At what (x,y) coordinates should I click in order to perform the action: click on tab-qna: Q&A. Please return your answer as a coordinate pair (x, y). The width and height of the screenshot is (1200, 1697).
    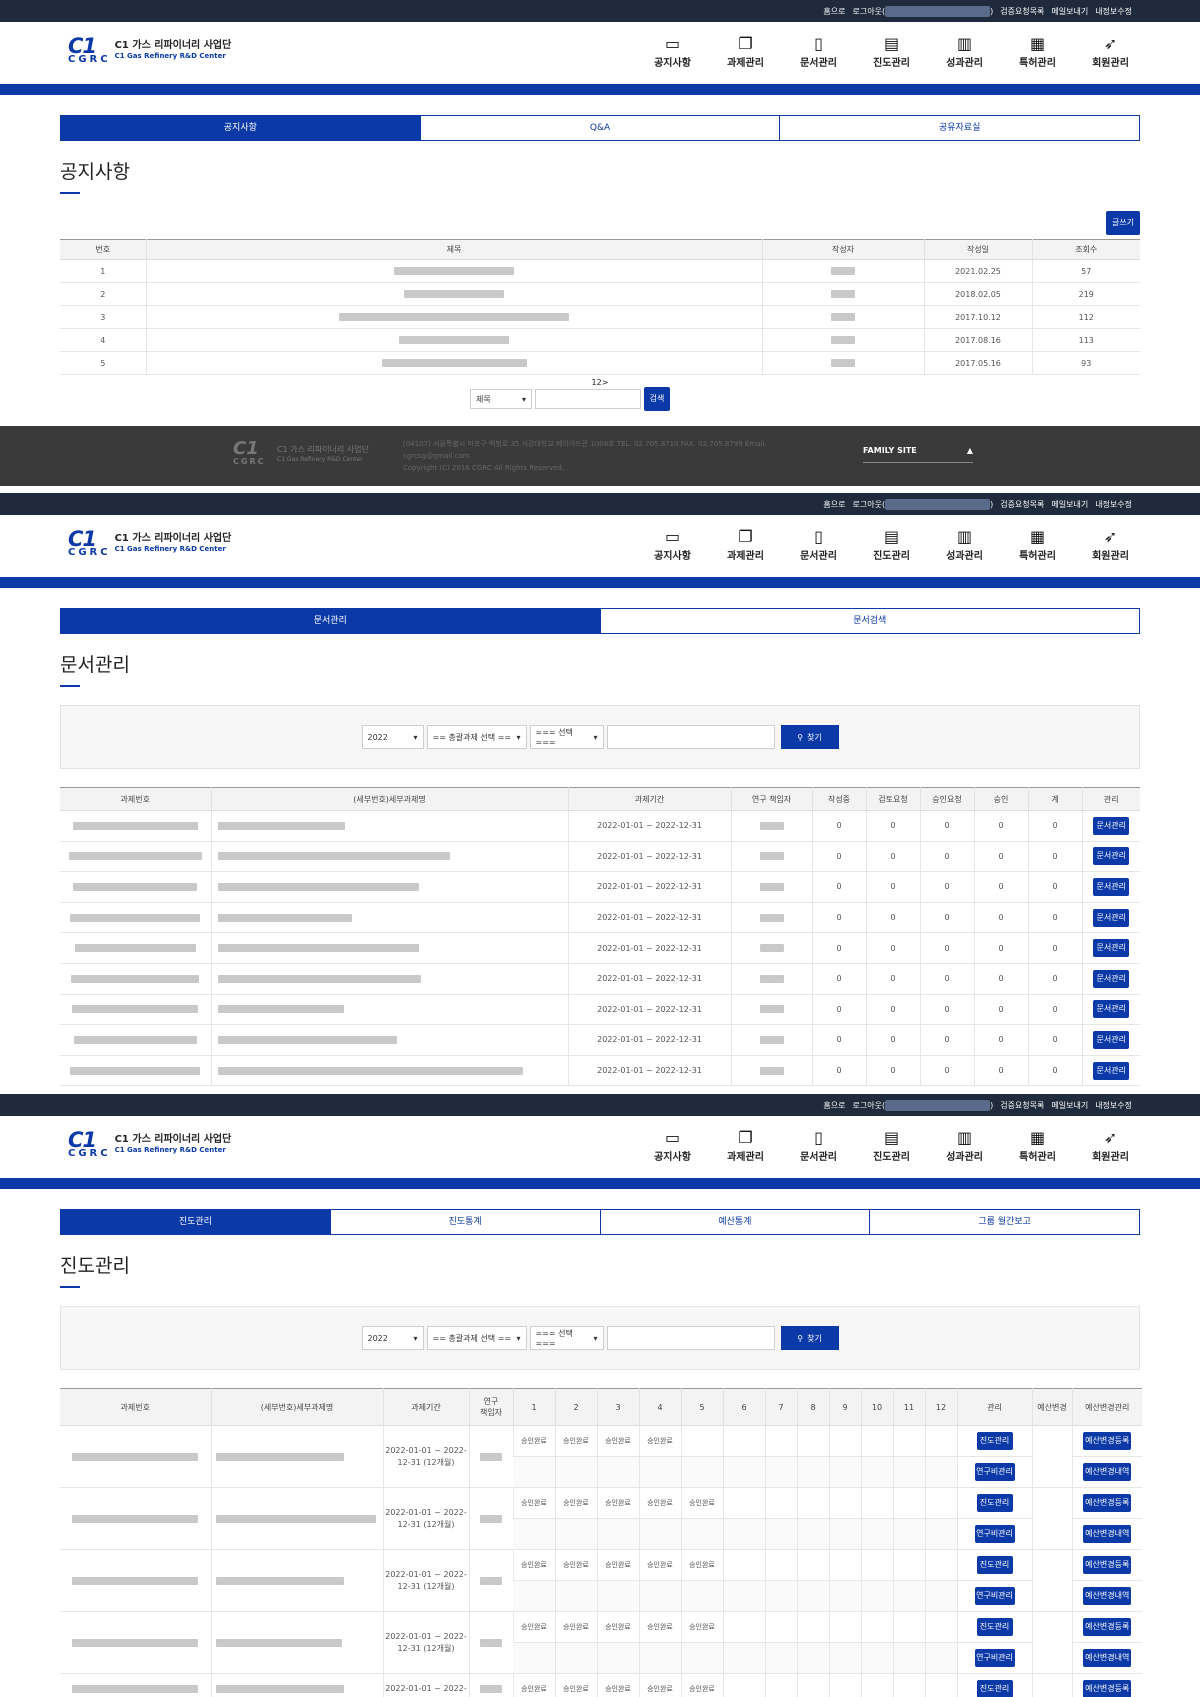
    Looking at the image, I should click on (599, 128).